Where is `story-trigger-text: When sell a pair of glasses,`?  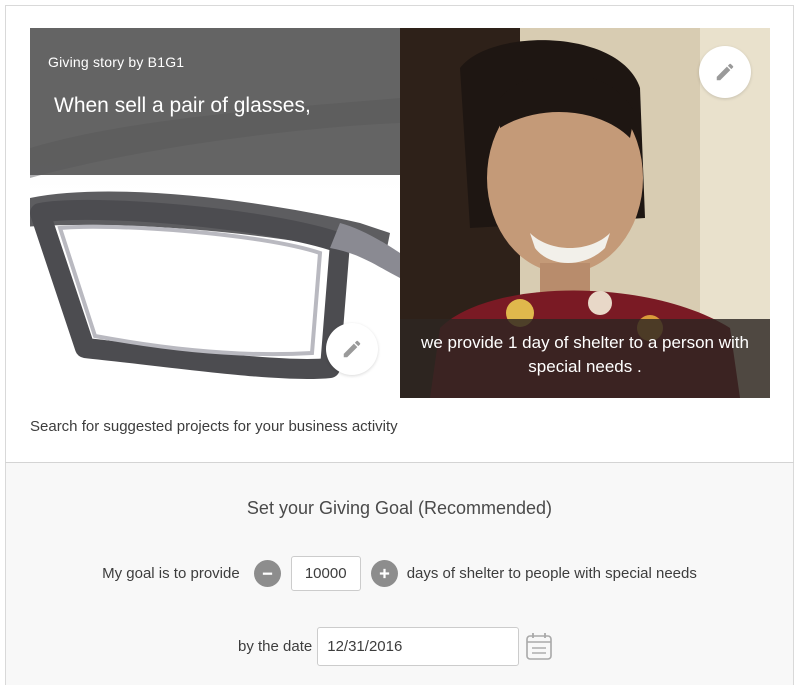 story-trigger-text: When sell a pair of glasses, is located at coordinates (182, 105).